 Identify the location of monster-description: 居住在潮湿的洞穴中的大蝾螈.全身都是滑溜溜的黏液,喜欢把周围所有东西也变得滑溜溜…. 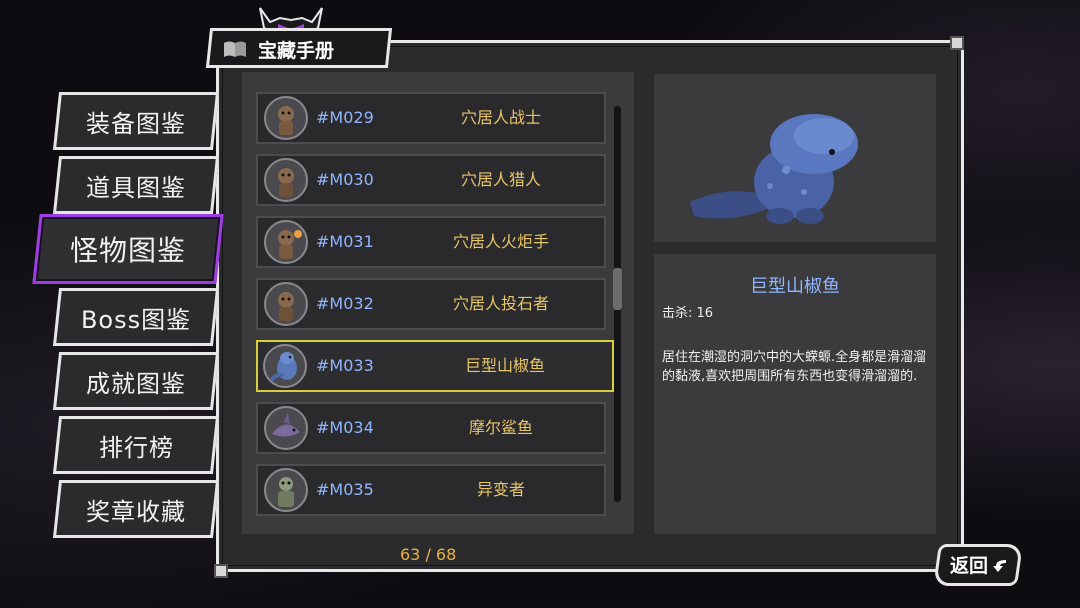
(794, 367).